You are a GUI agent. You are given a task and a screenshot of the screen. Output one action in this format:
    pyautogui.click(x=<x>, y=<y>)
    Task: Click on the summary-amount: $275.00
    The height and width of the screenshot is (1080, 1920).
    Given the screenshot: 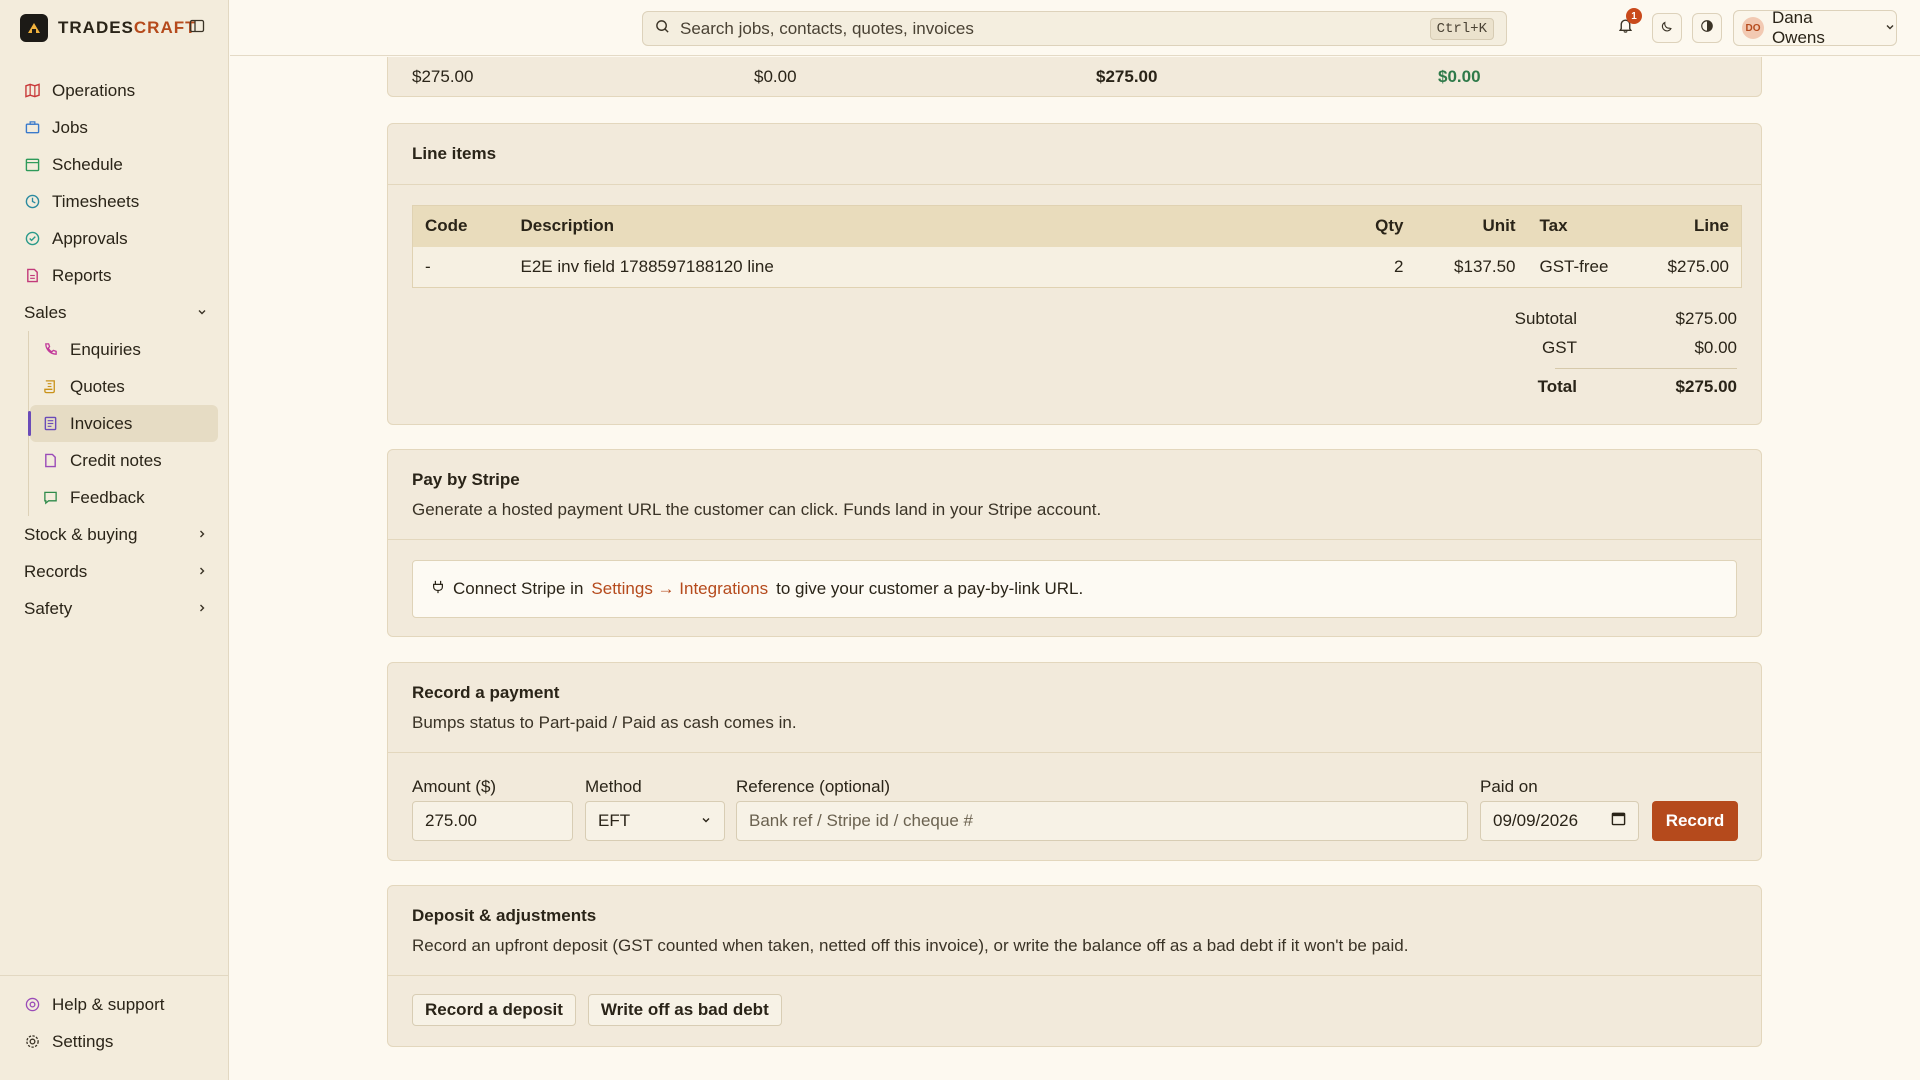 What is the action you would take?
    pyautogui.click(x=1127, y=76)
    